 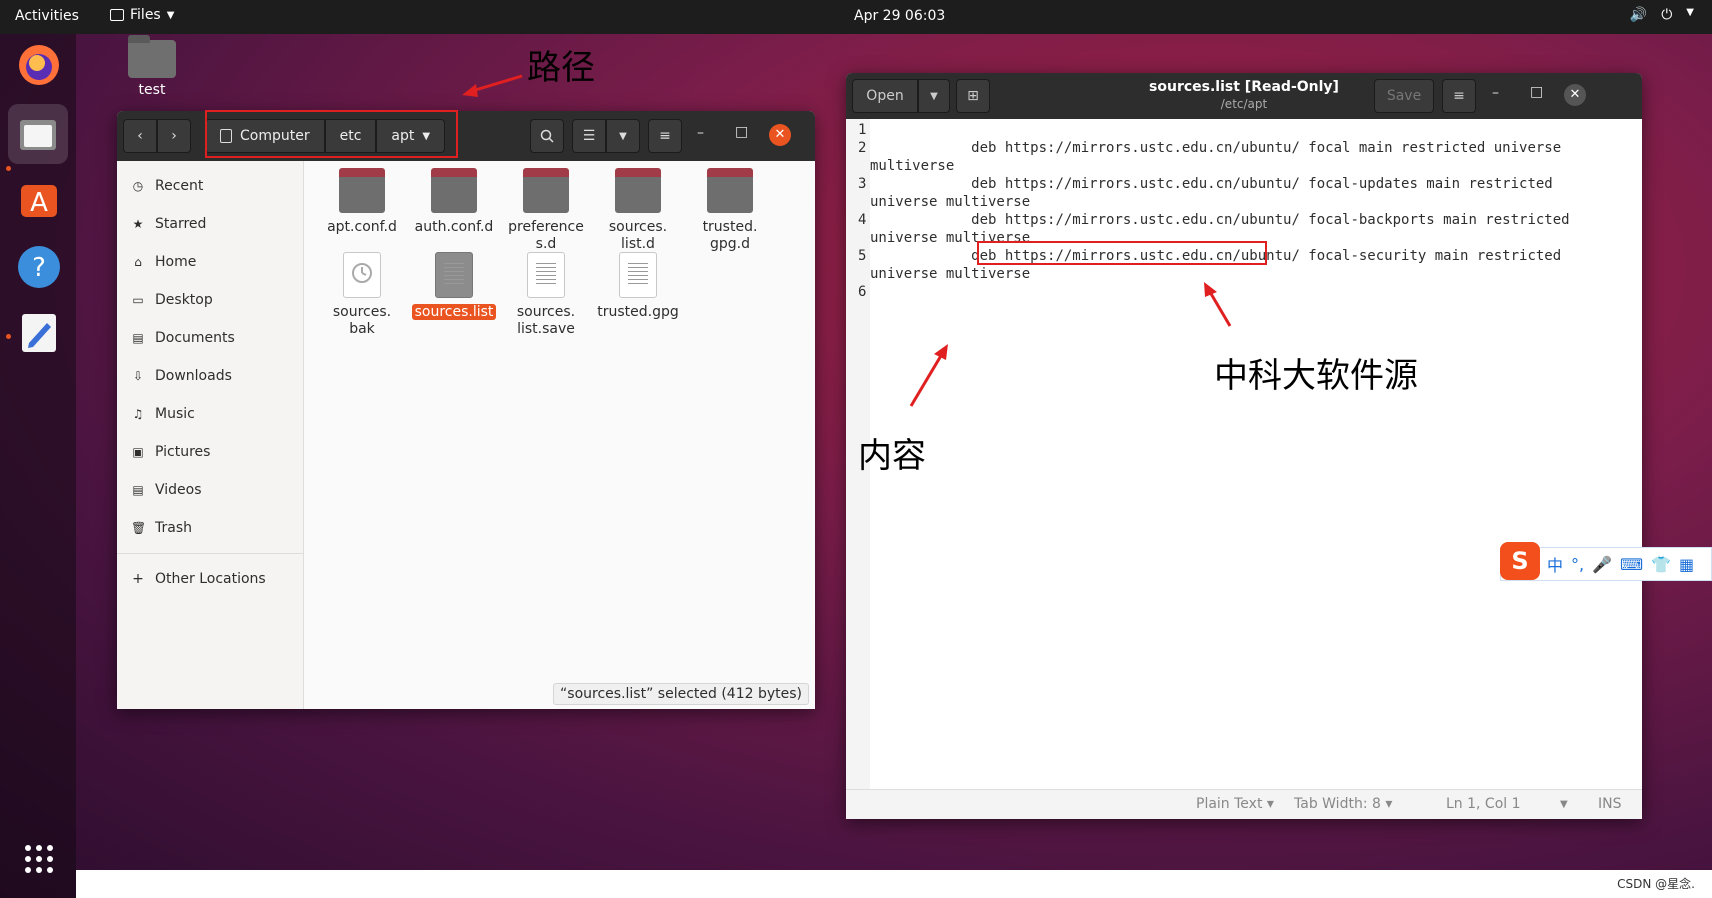 I want to click on skin-icon: 👕, so click(x=1661, y=564).